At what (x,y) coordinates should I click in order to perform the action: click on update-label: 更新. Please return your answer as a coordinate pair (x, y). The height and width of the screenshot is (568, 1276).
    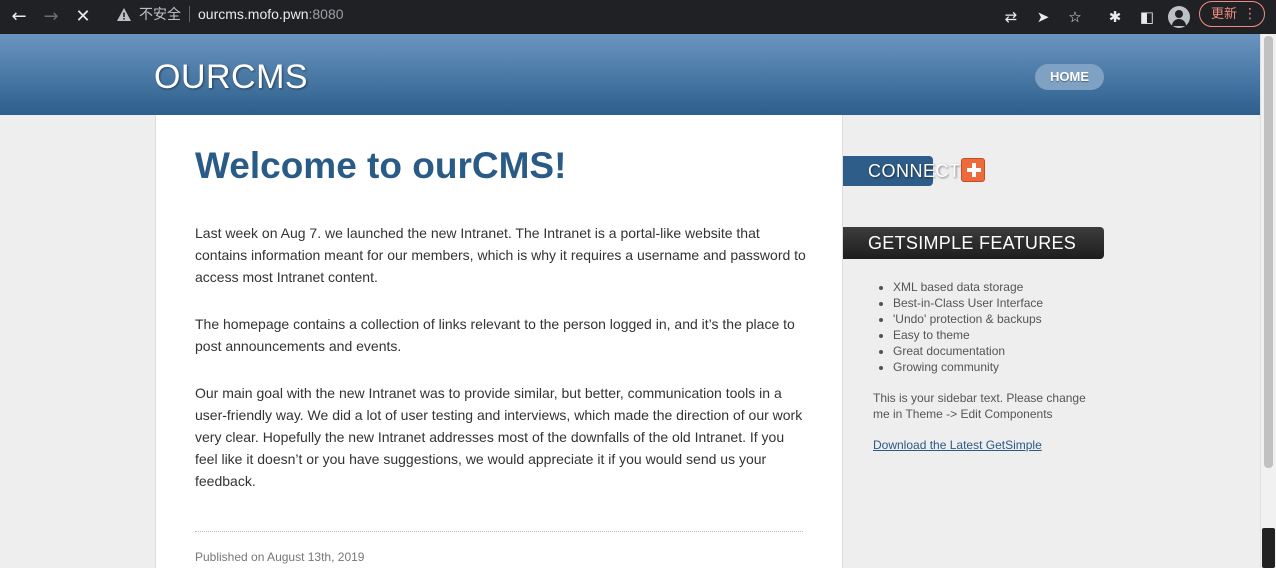
    Looking at the image, I should click on (1224, 13).